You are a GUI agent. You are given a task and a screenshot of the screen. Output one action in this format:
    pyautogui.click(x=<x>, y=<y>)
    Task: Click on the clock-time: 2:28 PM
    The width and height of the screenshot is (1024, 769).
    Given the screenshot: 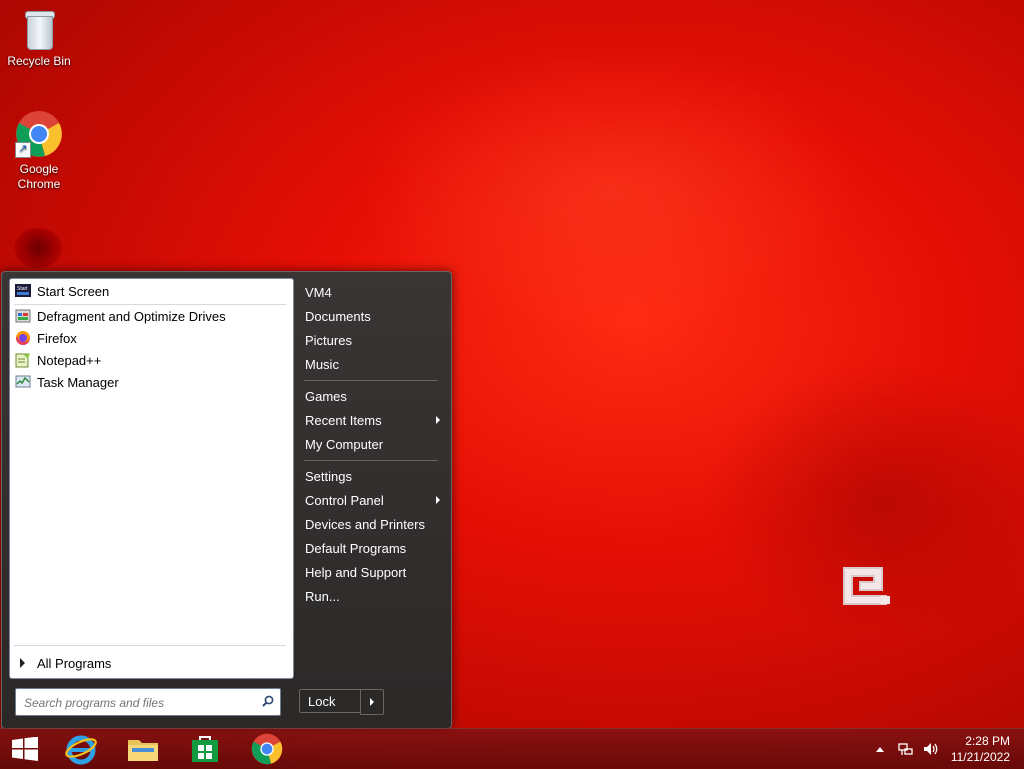 What is the action you would take?
    pyautogui.click(x=987, y=741)
    